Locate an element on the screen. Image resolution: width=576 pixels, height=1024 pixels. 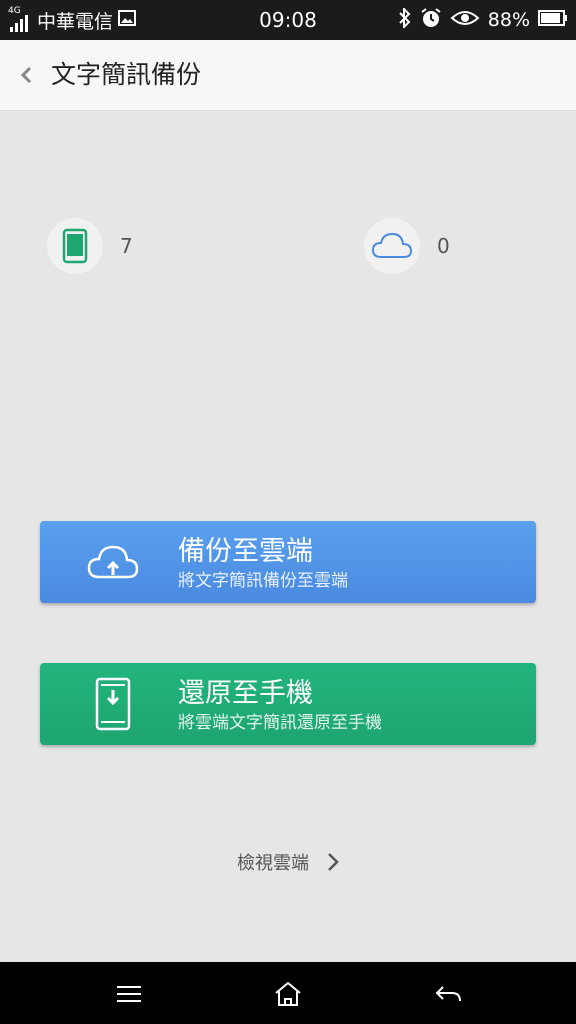
cloud-count-block: 0 is located at coordinates (407, 246).